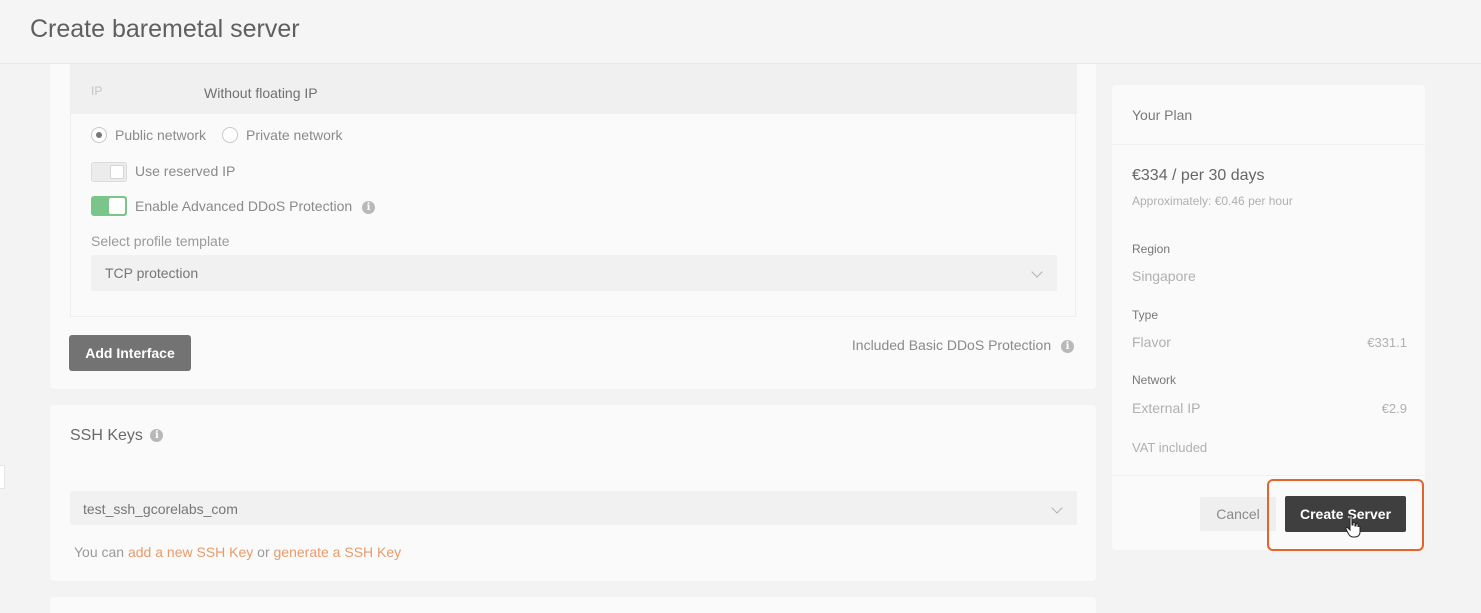 The height and width of the screenshot is (613, 1481). I want to click on ddos-protection-label: Enable Advanced DDoS Protection i, so click(255, 206).